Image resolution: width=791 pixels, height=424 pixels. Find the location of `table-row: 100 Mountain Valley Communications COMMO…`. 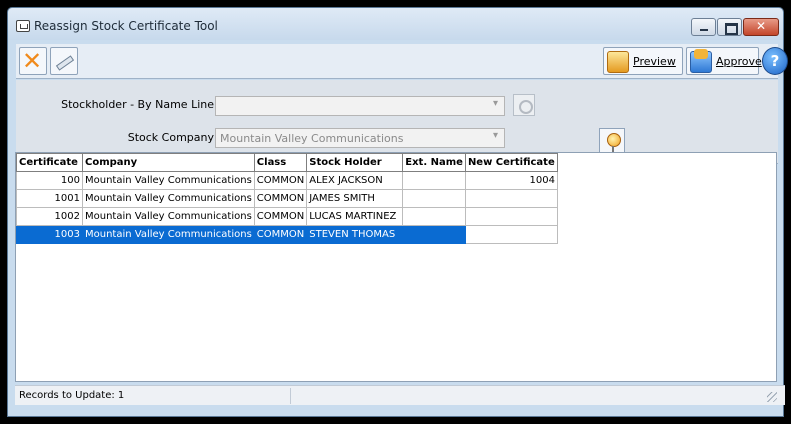

table-row: 100 Mountain Valley Communications COMMO… is located at coordinates (287, 180).